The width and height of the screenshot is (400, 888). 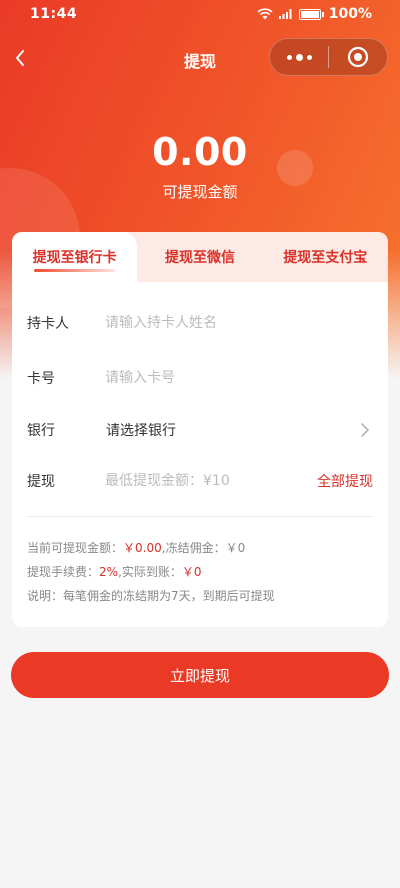 I want to click on bank-label: 银行, so click(x=41, y=431).